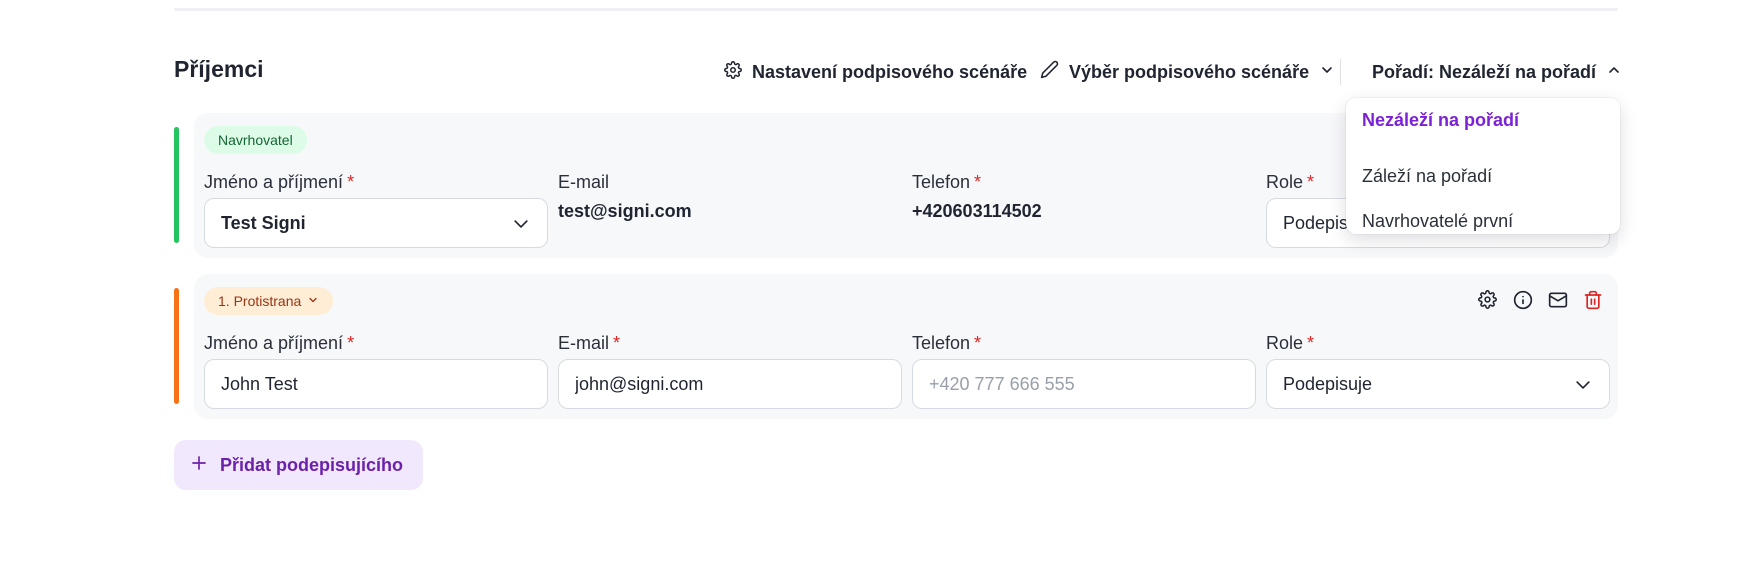 This screenshot has height=572, width=1760. What do you see at coordinates (1614, 72) in the screenshot?
I see `chevron-up-icon` at bounding box center [1614, 72].